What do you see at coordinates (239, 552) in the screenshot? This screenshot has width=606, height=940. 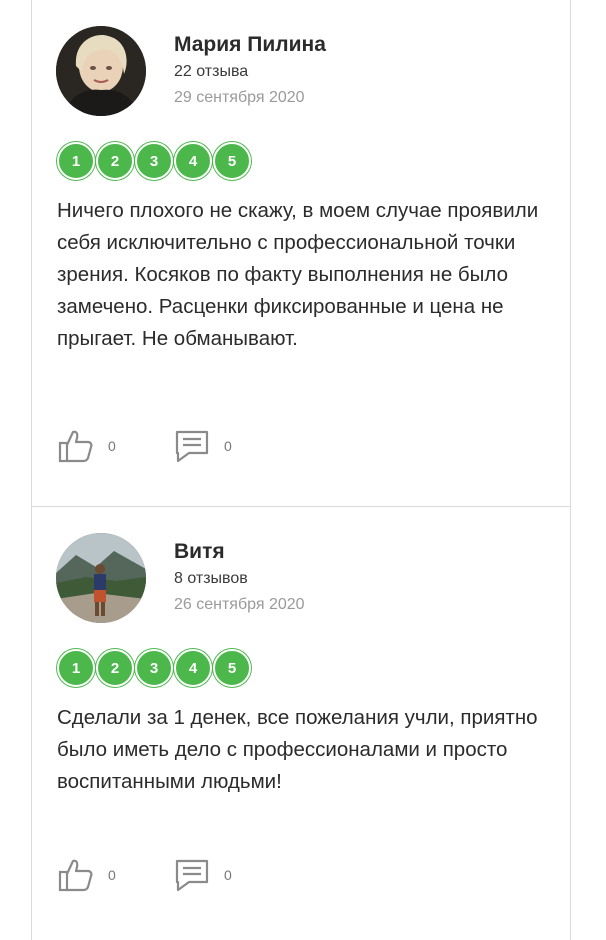 I see `author-name: Витя` at bounding box center [239, 552].